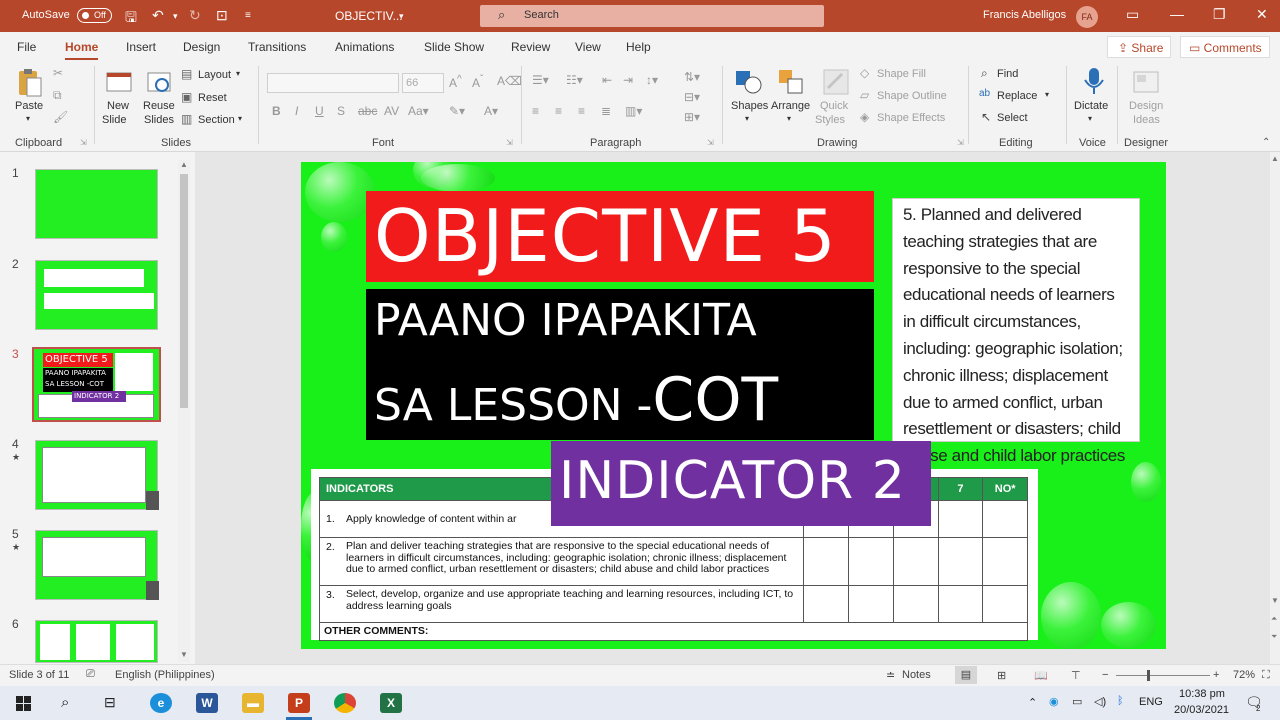 This screenshot has height=720, width=1280. I want to click on shape-effects-button: Shape Effects, so click(911, 118).